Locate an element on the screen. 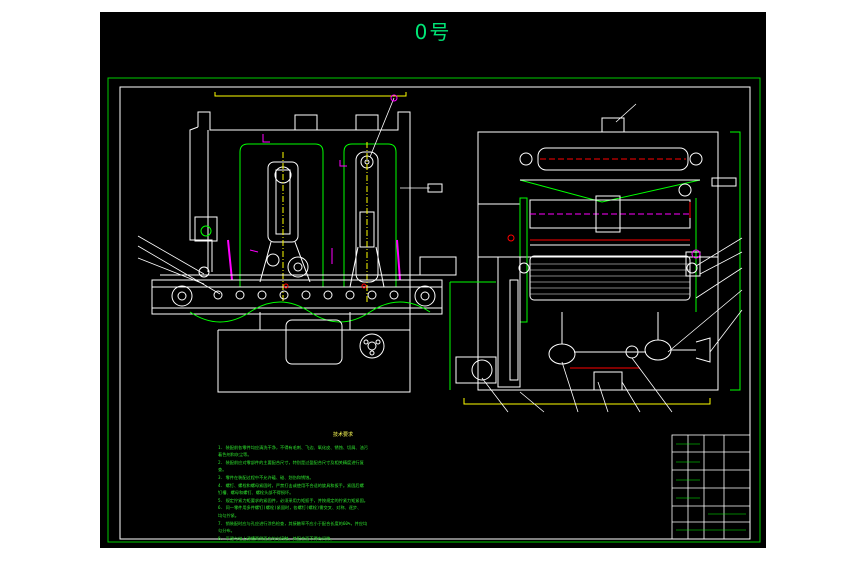  front-dimension-line is located at coordinates (310, 94).